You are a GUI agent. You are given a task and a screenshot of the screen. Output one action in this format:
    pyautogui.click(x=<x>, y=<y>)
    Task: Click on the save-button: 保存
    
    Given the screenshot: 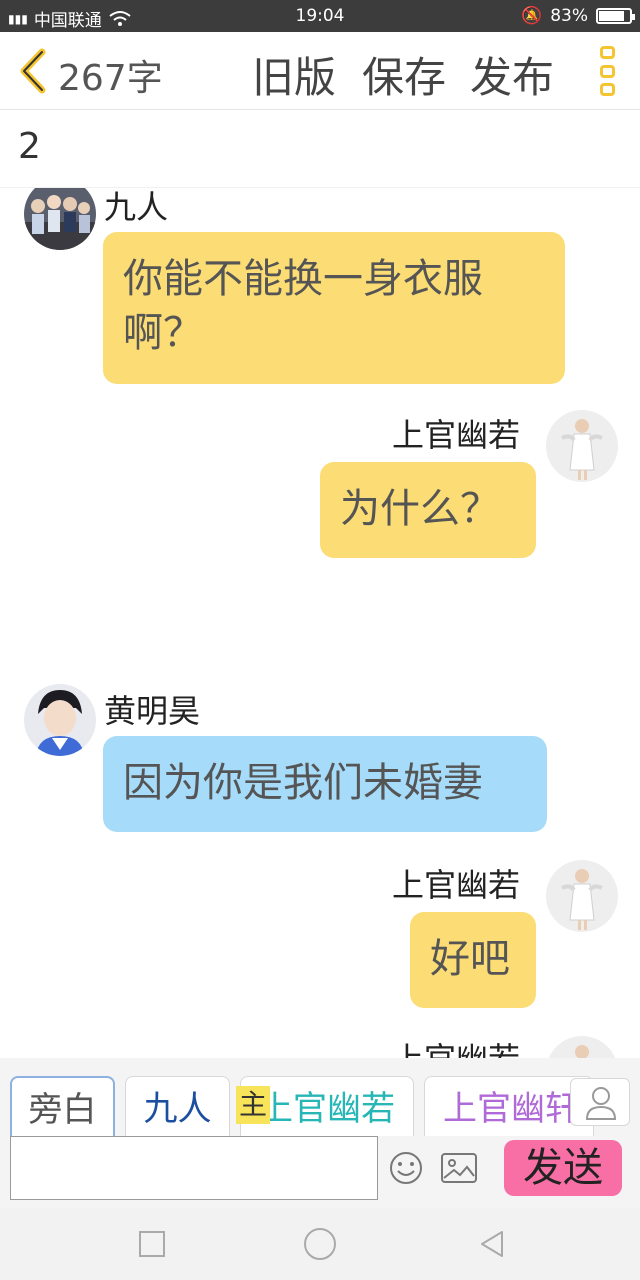 What is the action you would take?
    pyautogui.click(x=404, y=74)
    